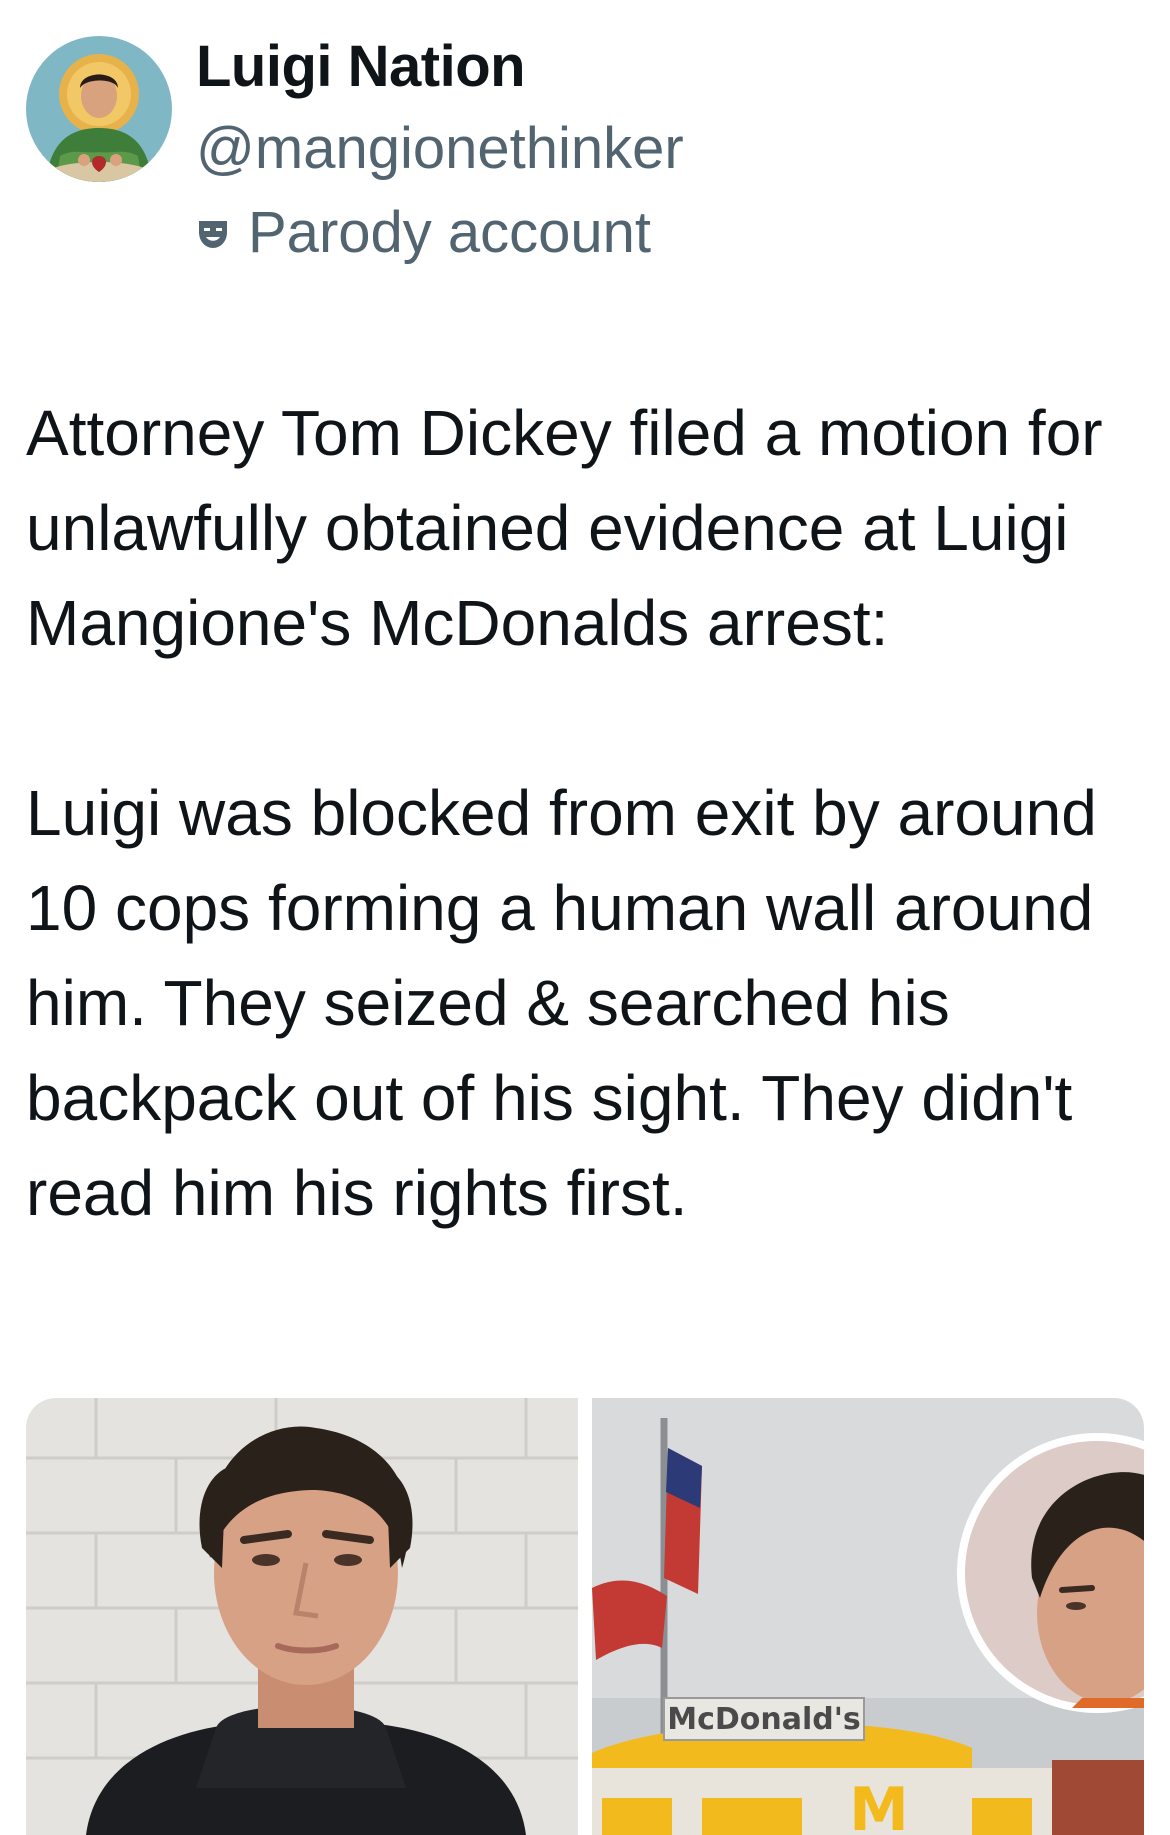 The height and width of the screenshot is (1835, 1170). I want to click on mcdonalds-sign-text: McDonald's, so click(764, 1719).